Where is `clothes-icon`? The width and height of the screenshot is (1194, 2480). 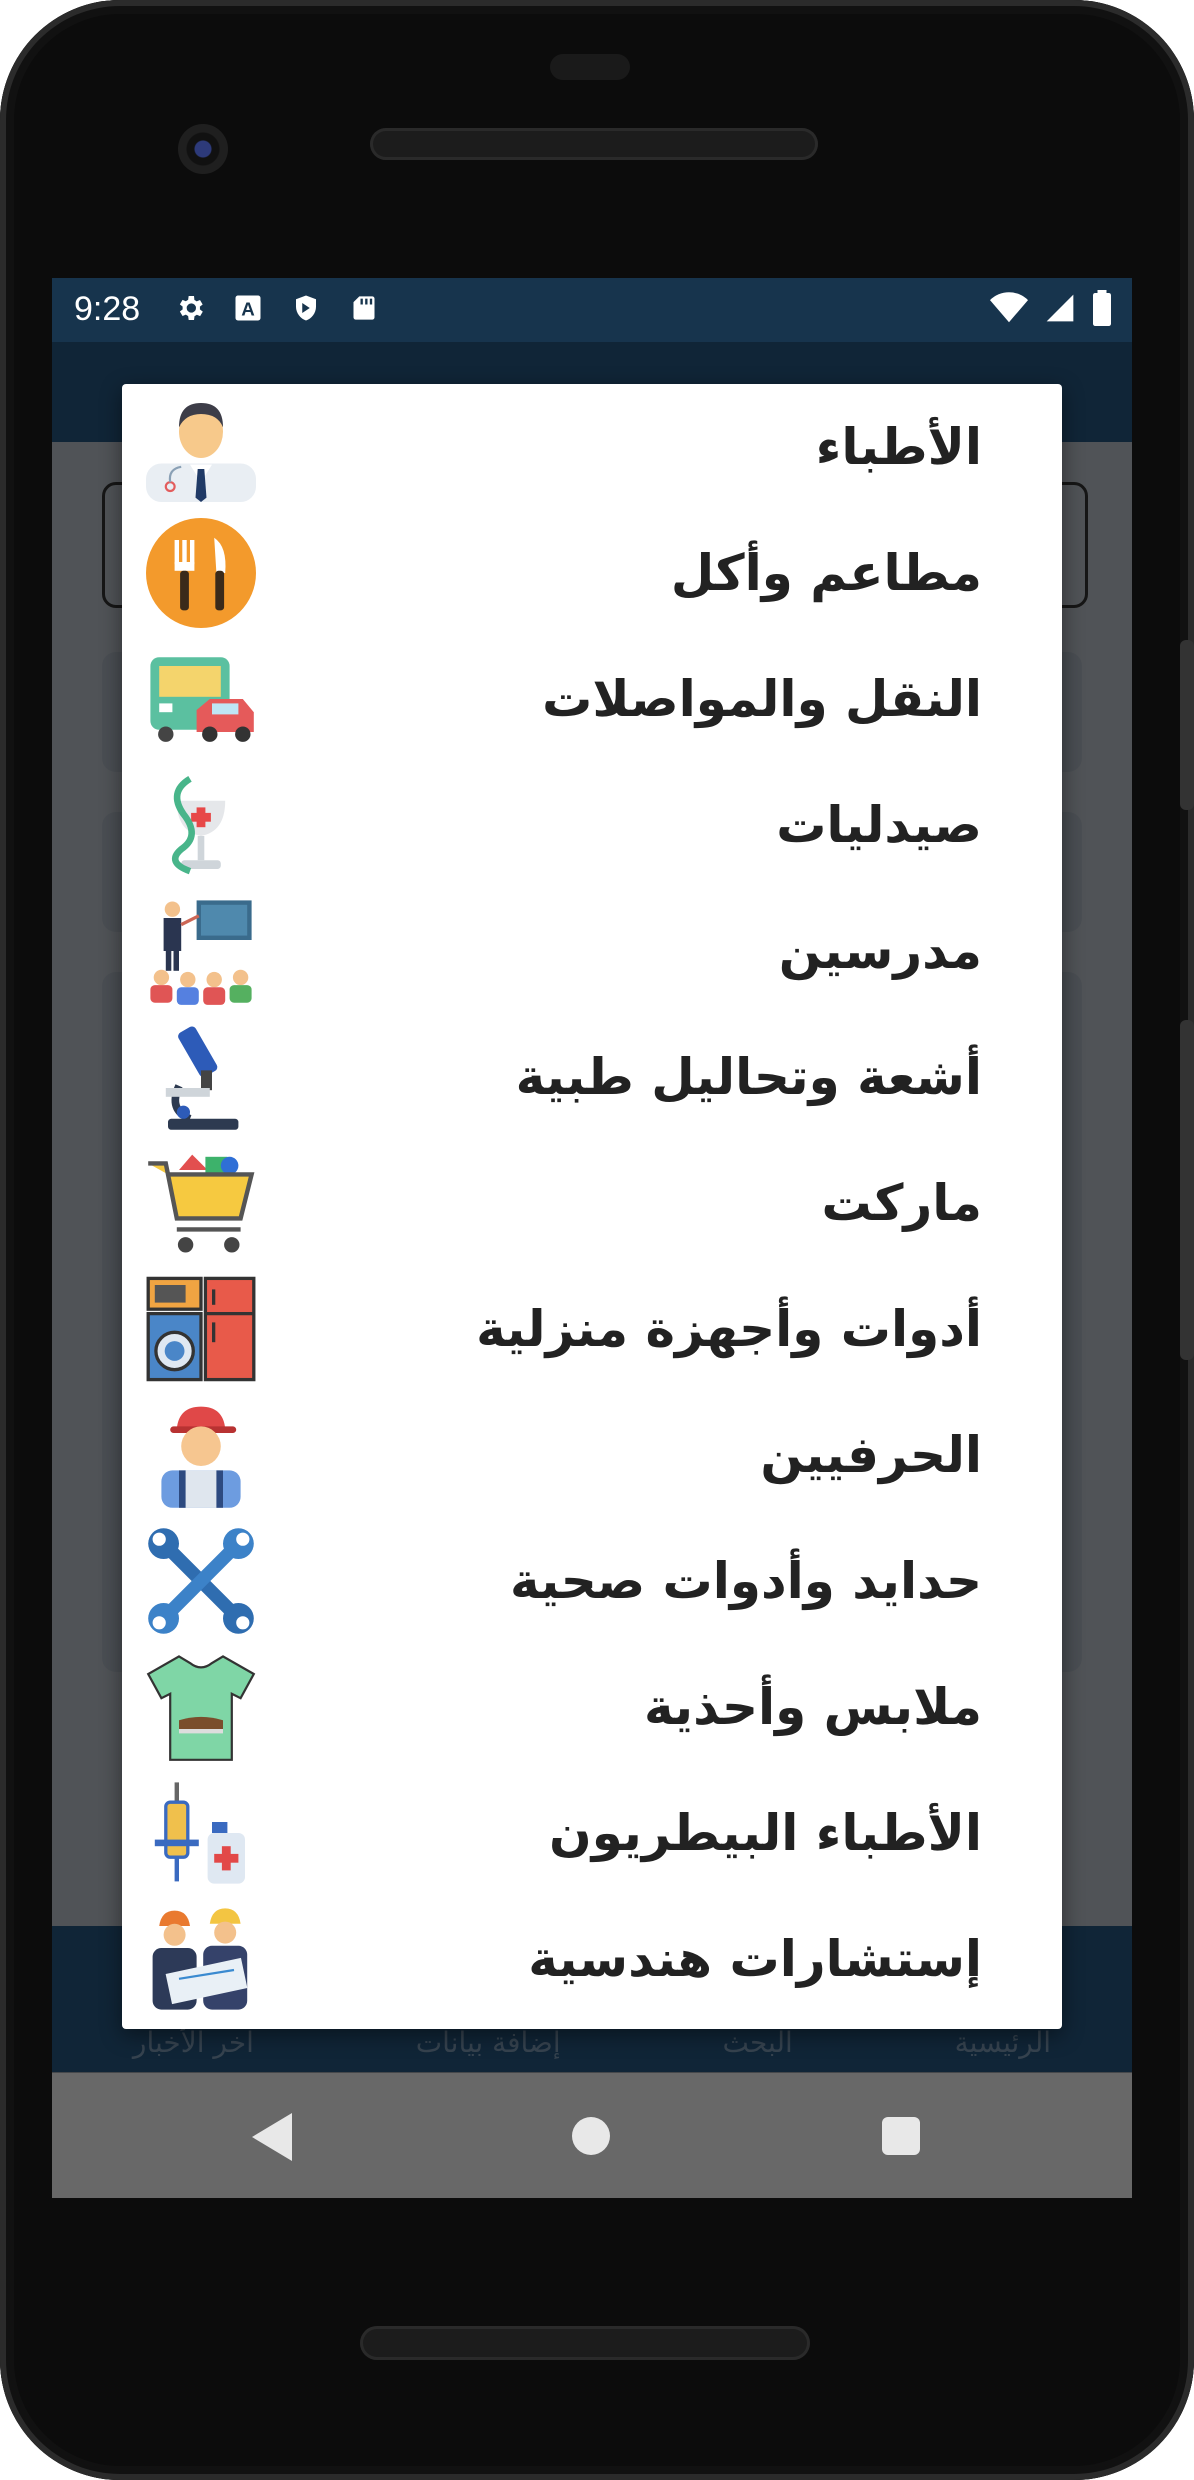 clothes-icon is located at coordinates (201, 1708).